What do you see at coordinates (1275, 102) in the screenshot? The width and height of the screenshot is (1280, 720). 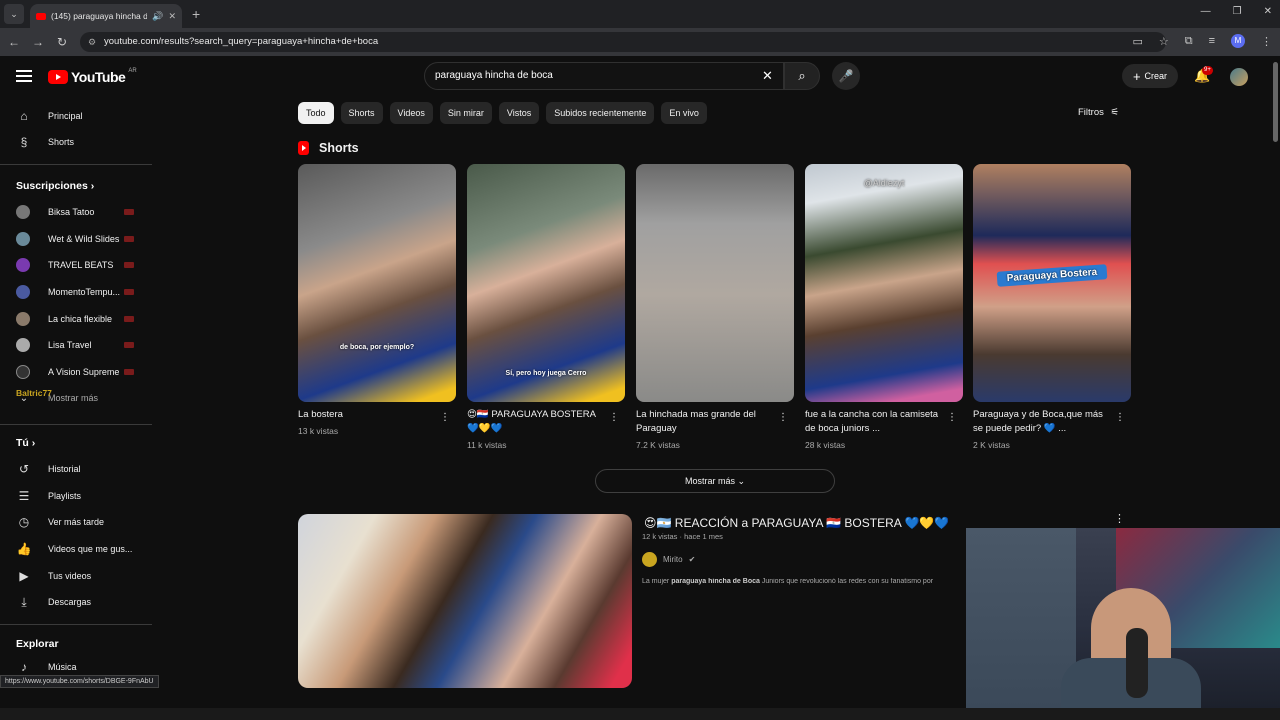 I see `scrollbar-thumb` at bounding box center [1275, 102].